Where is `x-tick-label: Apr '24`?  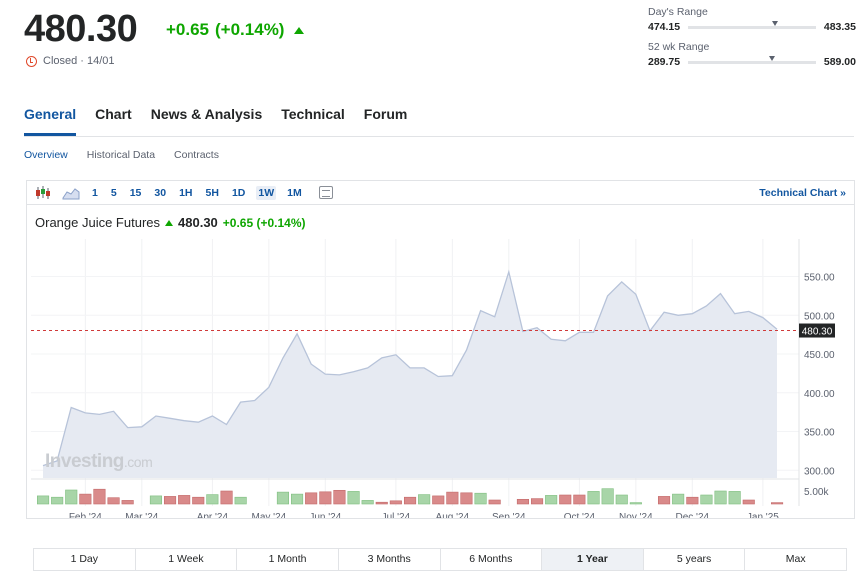 x-tick-label: Apr '24 is located at coordinates (213, 515).